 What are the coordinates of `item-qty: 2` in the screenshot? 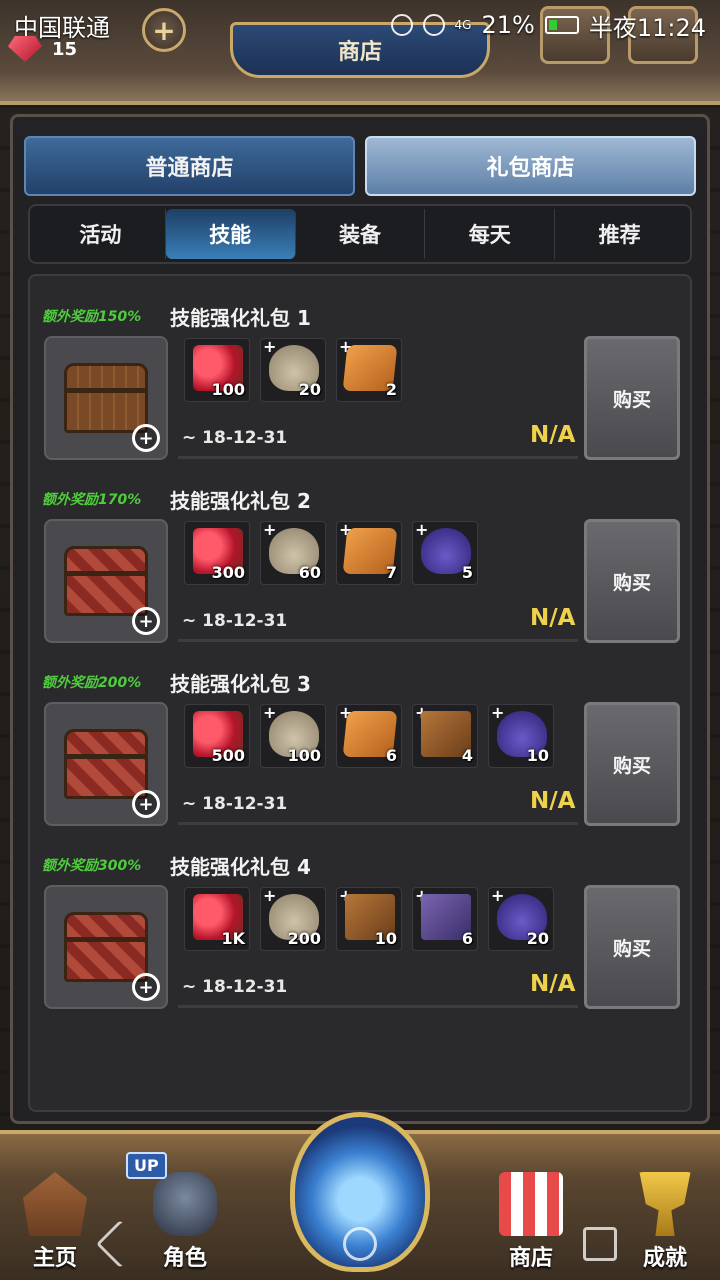 It's located at (391, 389).